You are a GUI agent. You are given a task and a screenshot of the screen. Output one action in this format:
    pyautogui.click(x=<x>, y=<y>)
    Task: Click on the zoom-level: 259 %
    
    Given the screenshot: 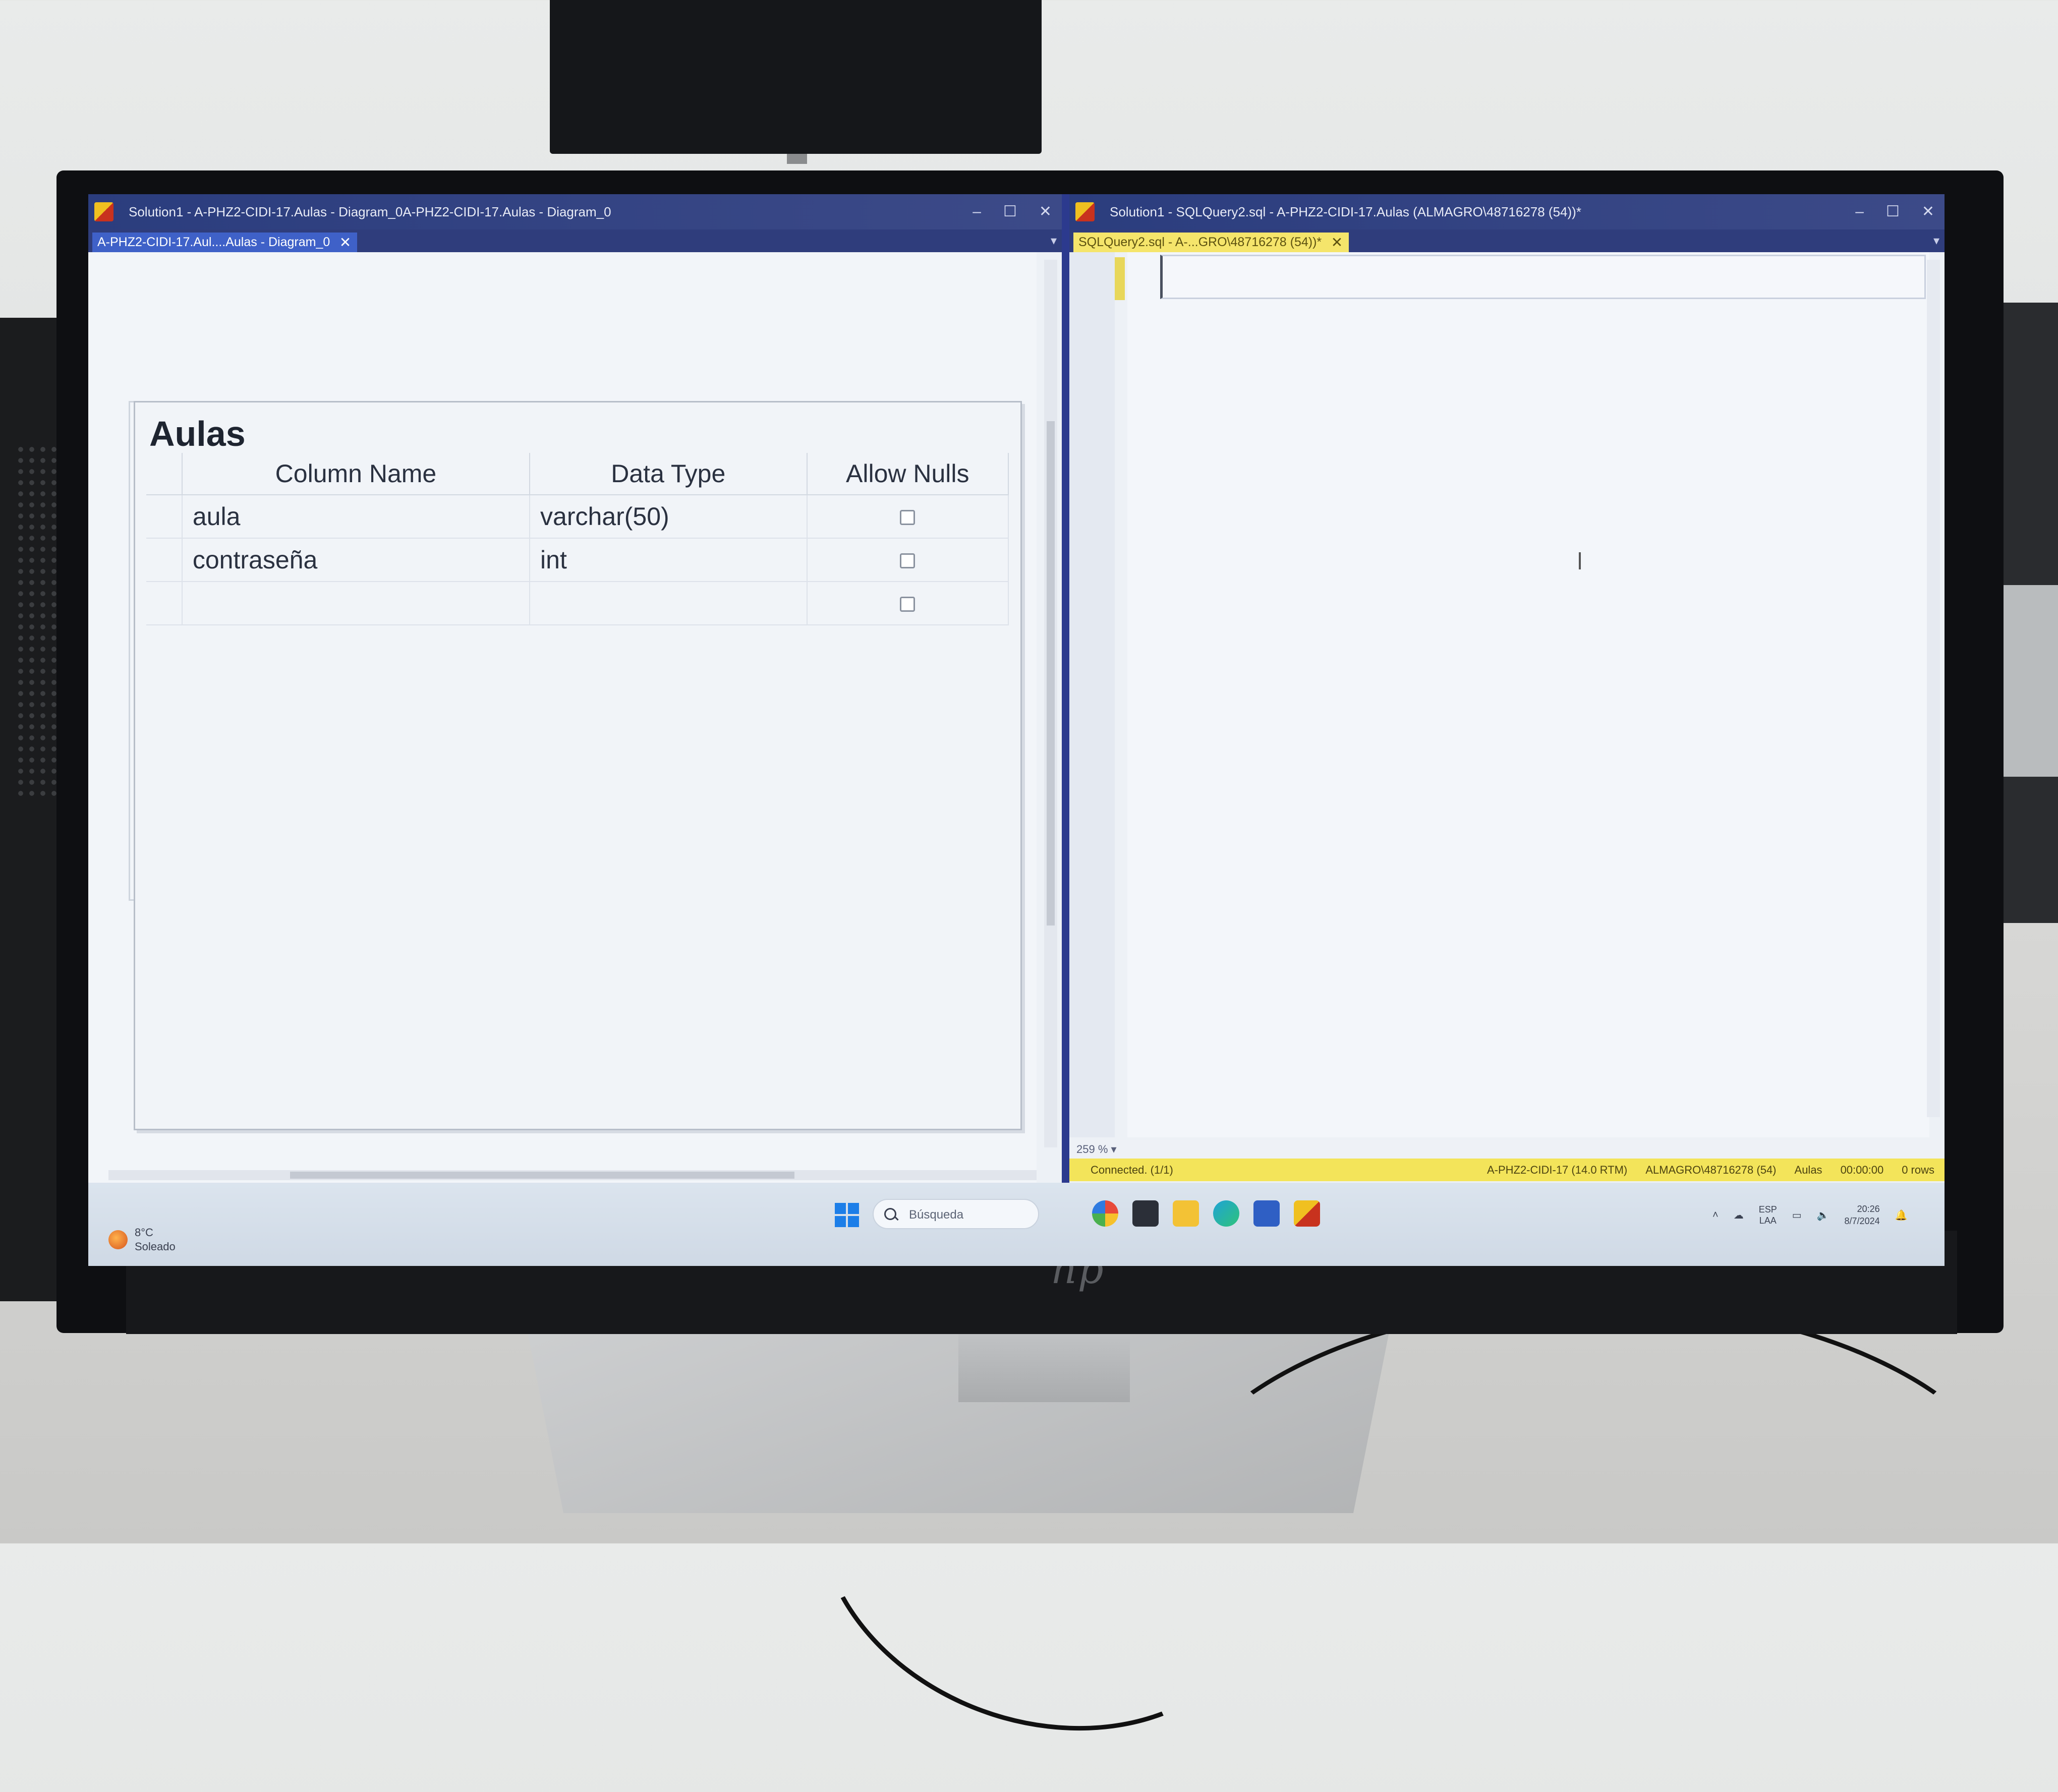 What is the action you would take?
    pyautogui.click(x=1092, y=1149)
    